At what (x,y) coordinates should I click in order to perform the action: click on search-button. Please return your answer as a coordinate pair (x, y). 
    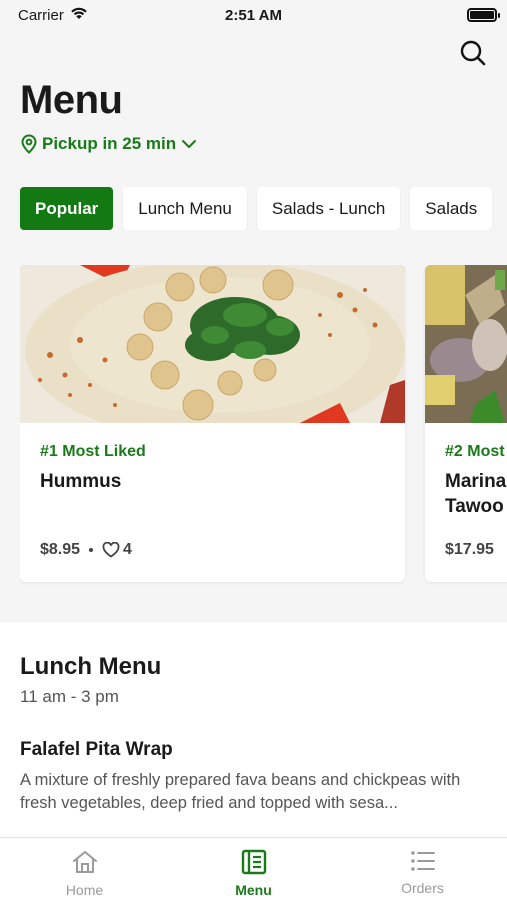
    Looking at the image, I should click on (473, 53).